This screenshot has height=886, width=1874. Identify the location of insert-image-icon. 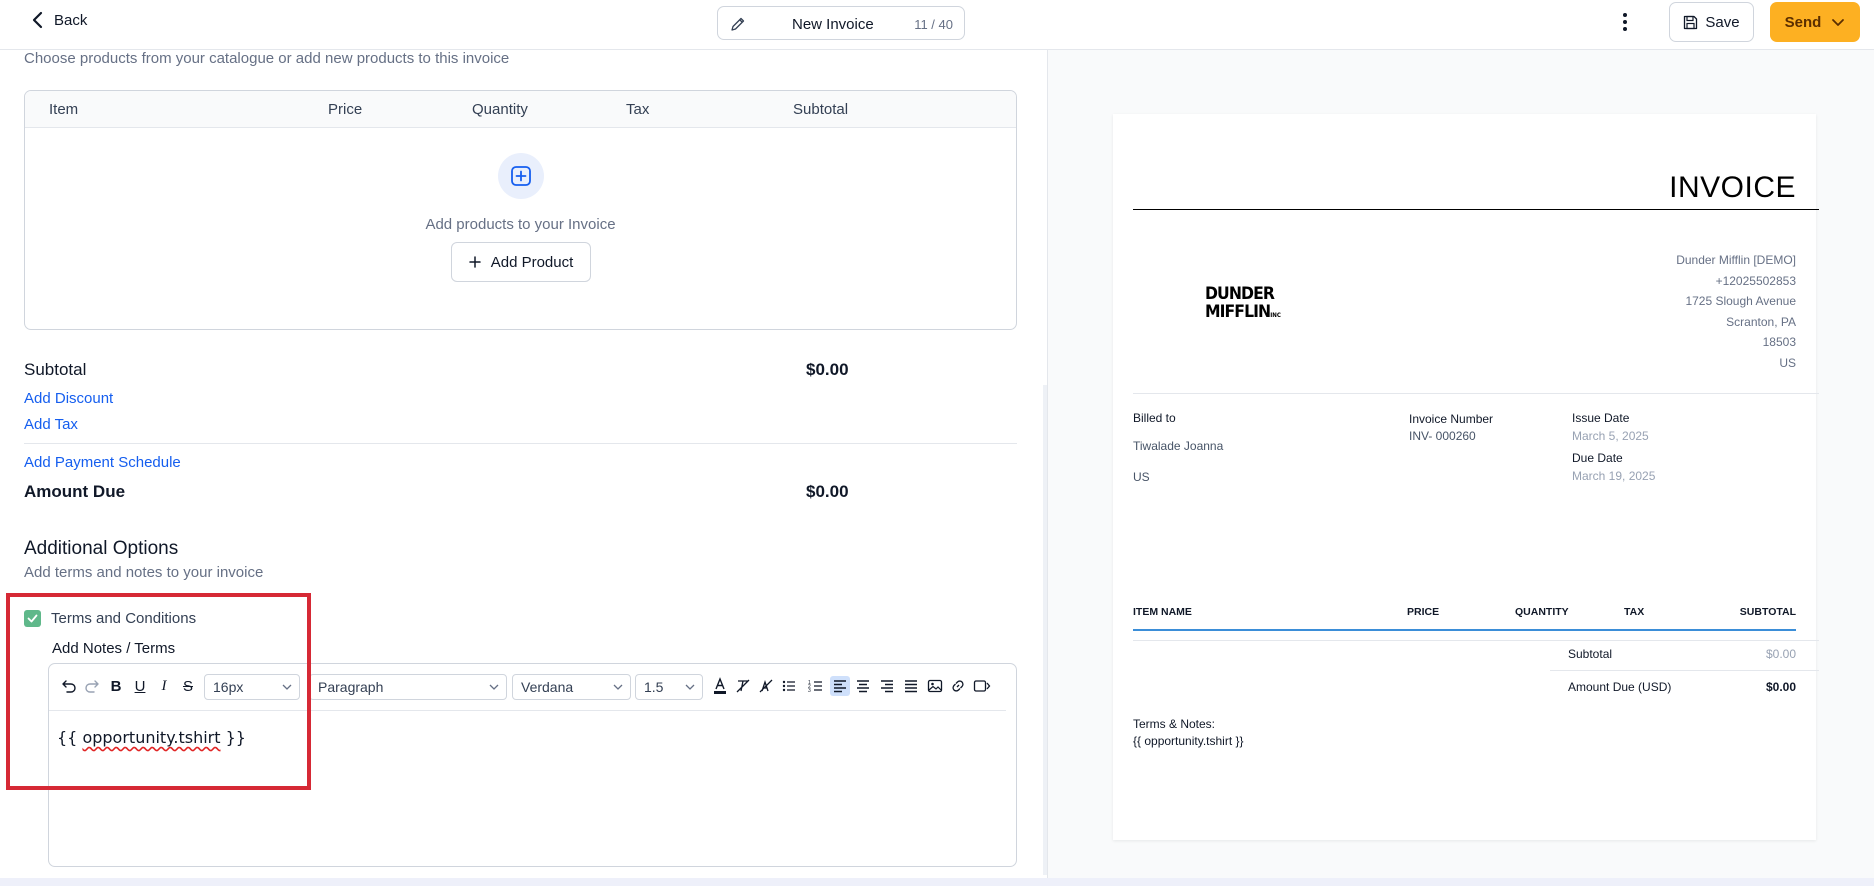
(935, 686).